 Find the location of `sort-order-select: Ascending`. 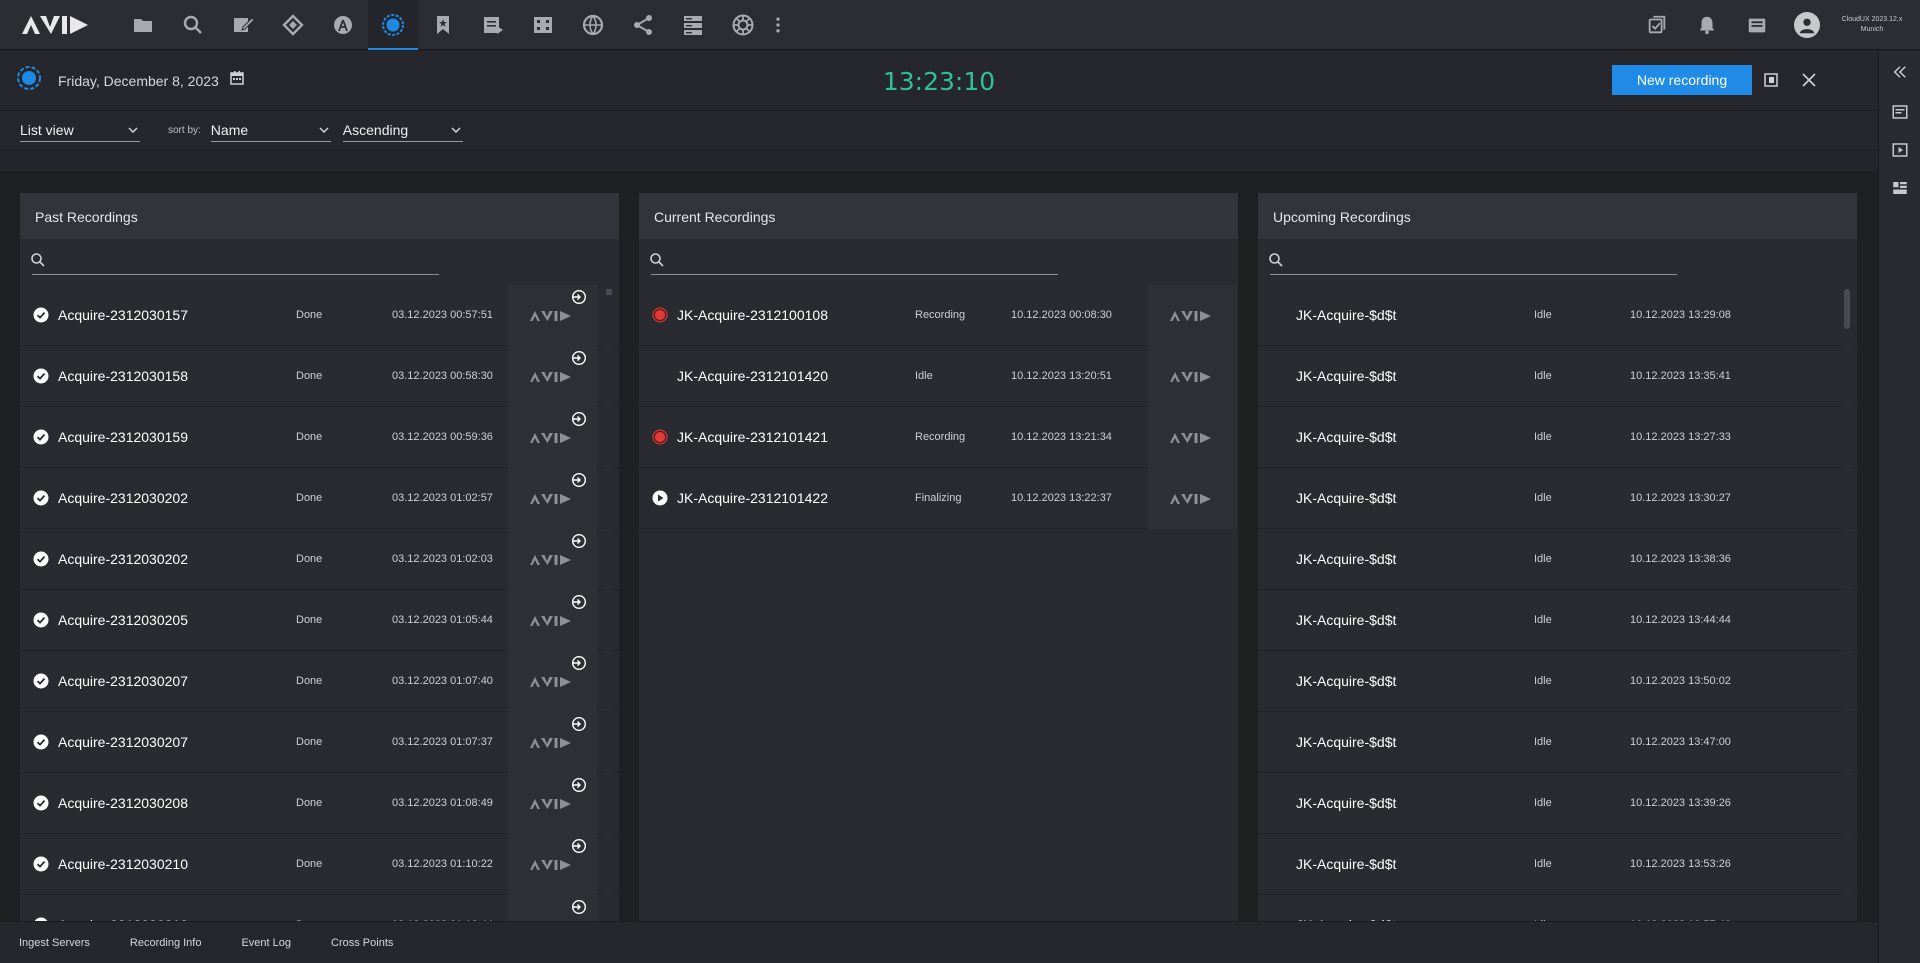

sort-order-select: Ascending is located at coordinates (402, 131).